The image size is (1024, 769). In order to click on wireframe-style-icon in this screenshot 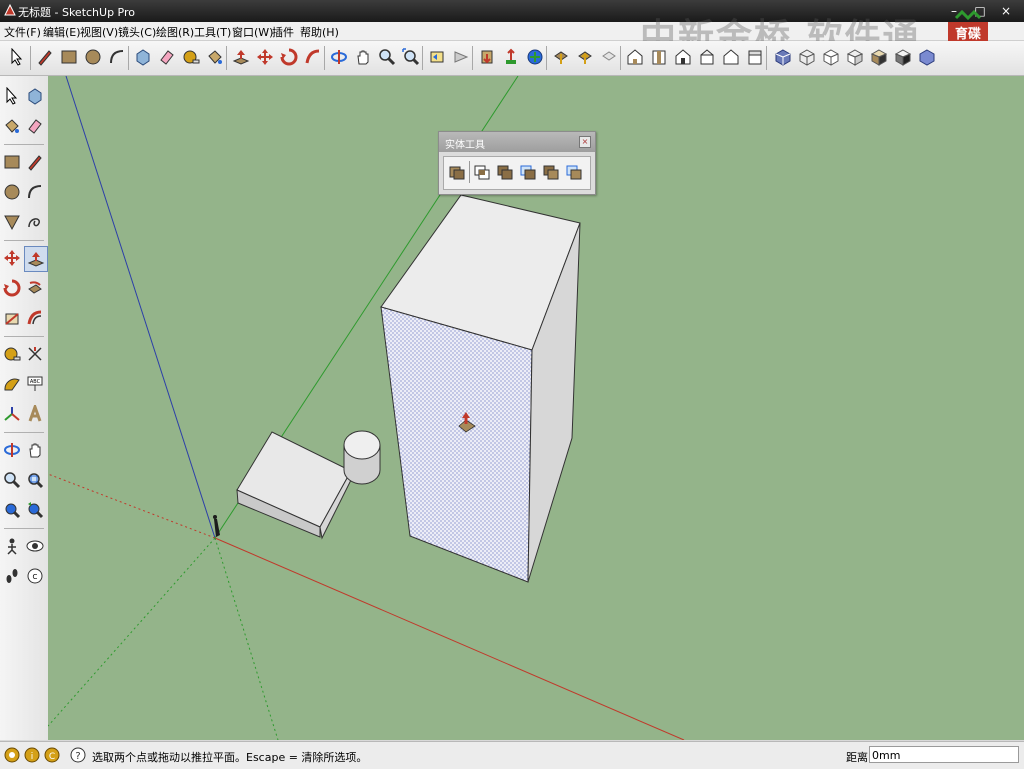, I will do `click(807, 57)`.